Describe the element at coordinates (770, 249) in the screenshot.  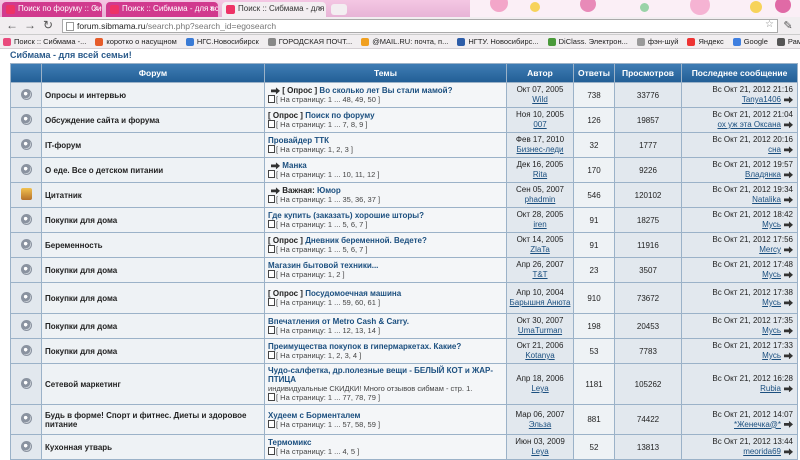
I see `last-post-user-link: Mercy` at that location.